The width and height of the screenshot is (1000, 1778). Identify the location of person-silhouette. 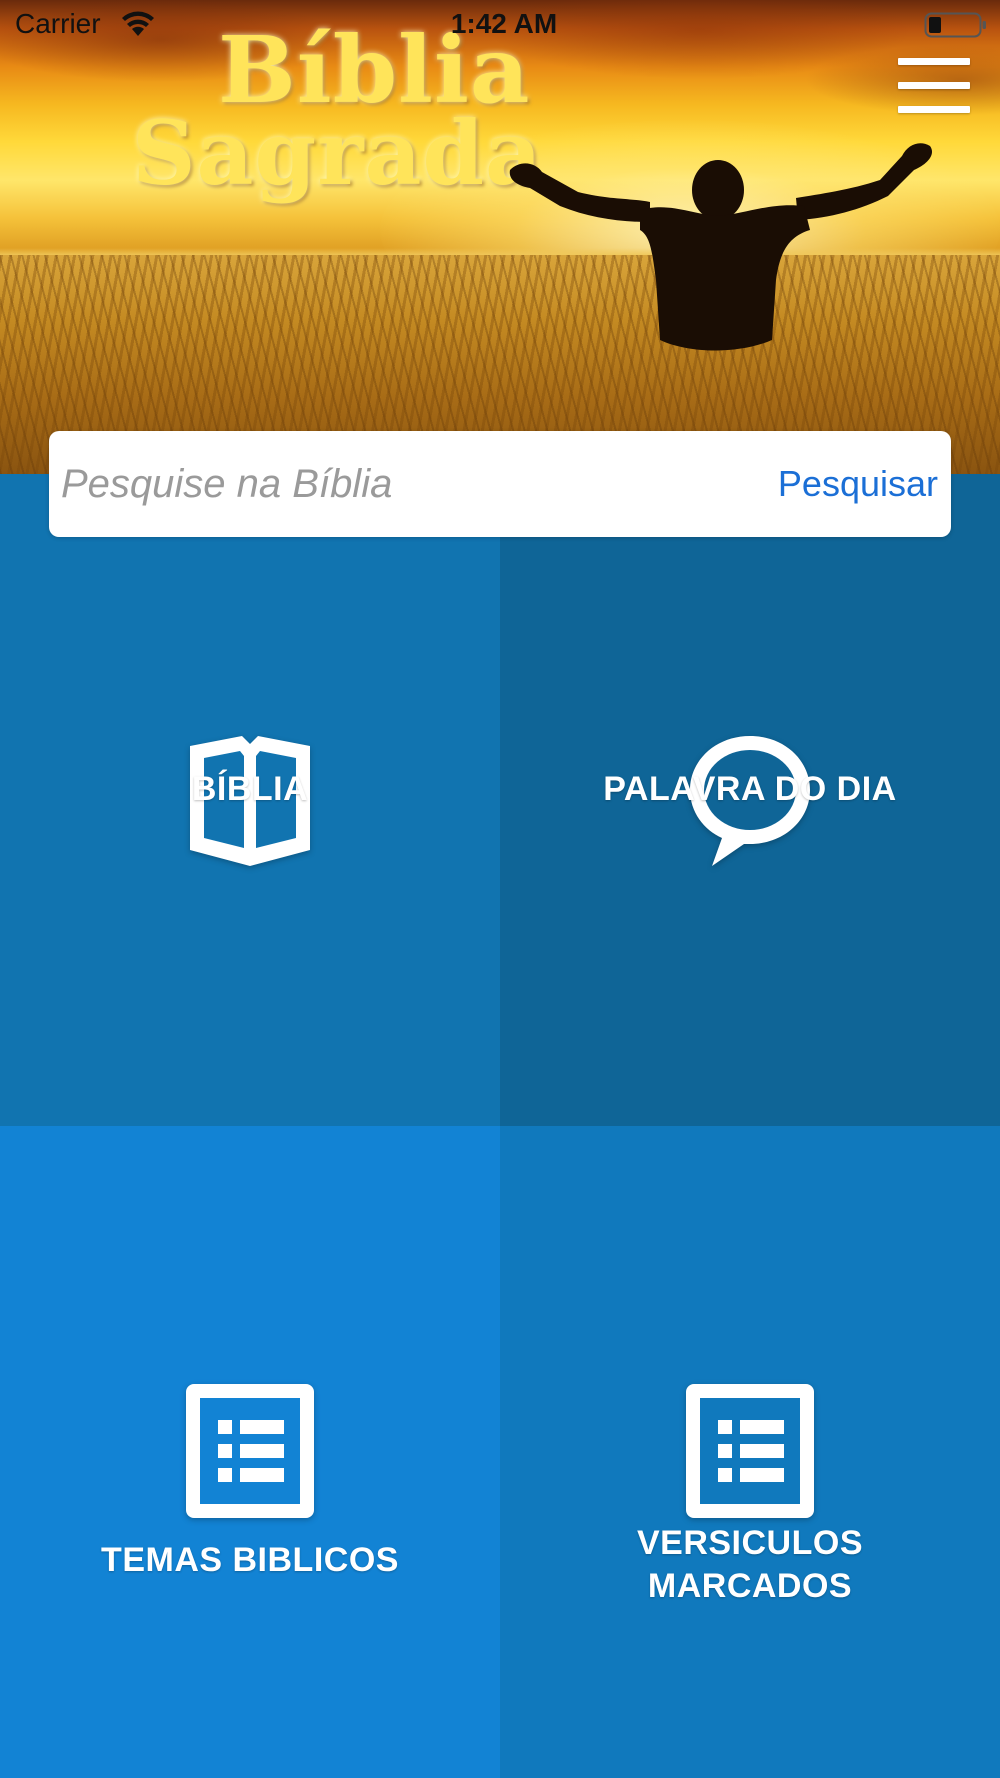
(721, 247).